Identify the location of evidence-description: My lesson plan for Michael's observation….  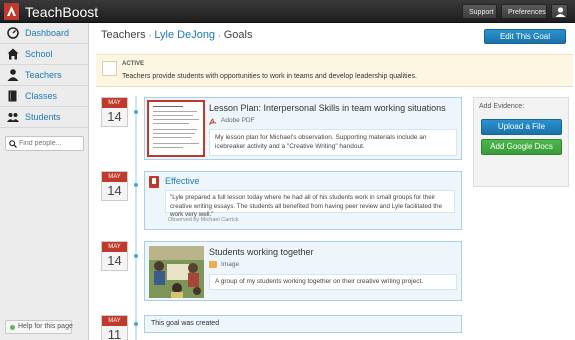
(333, 142).